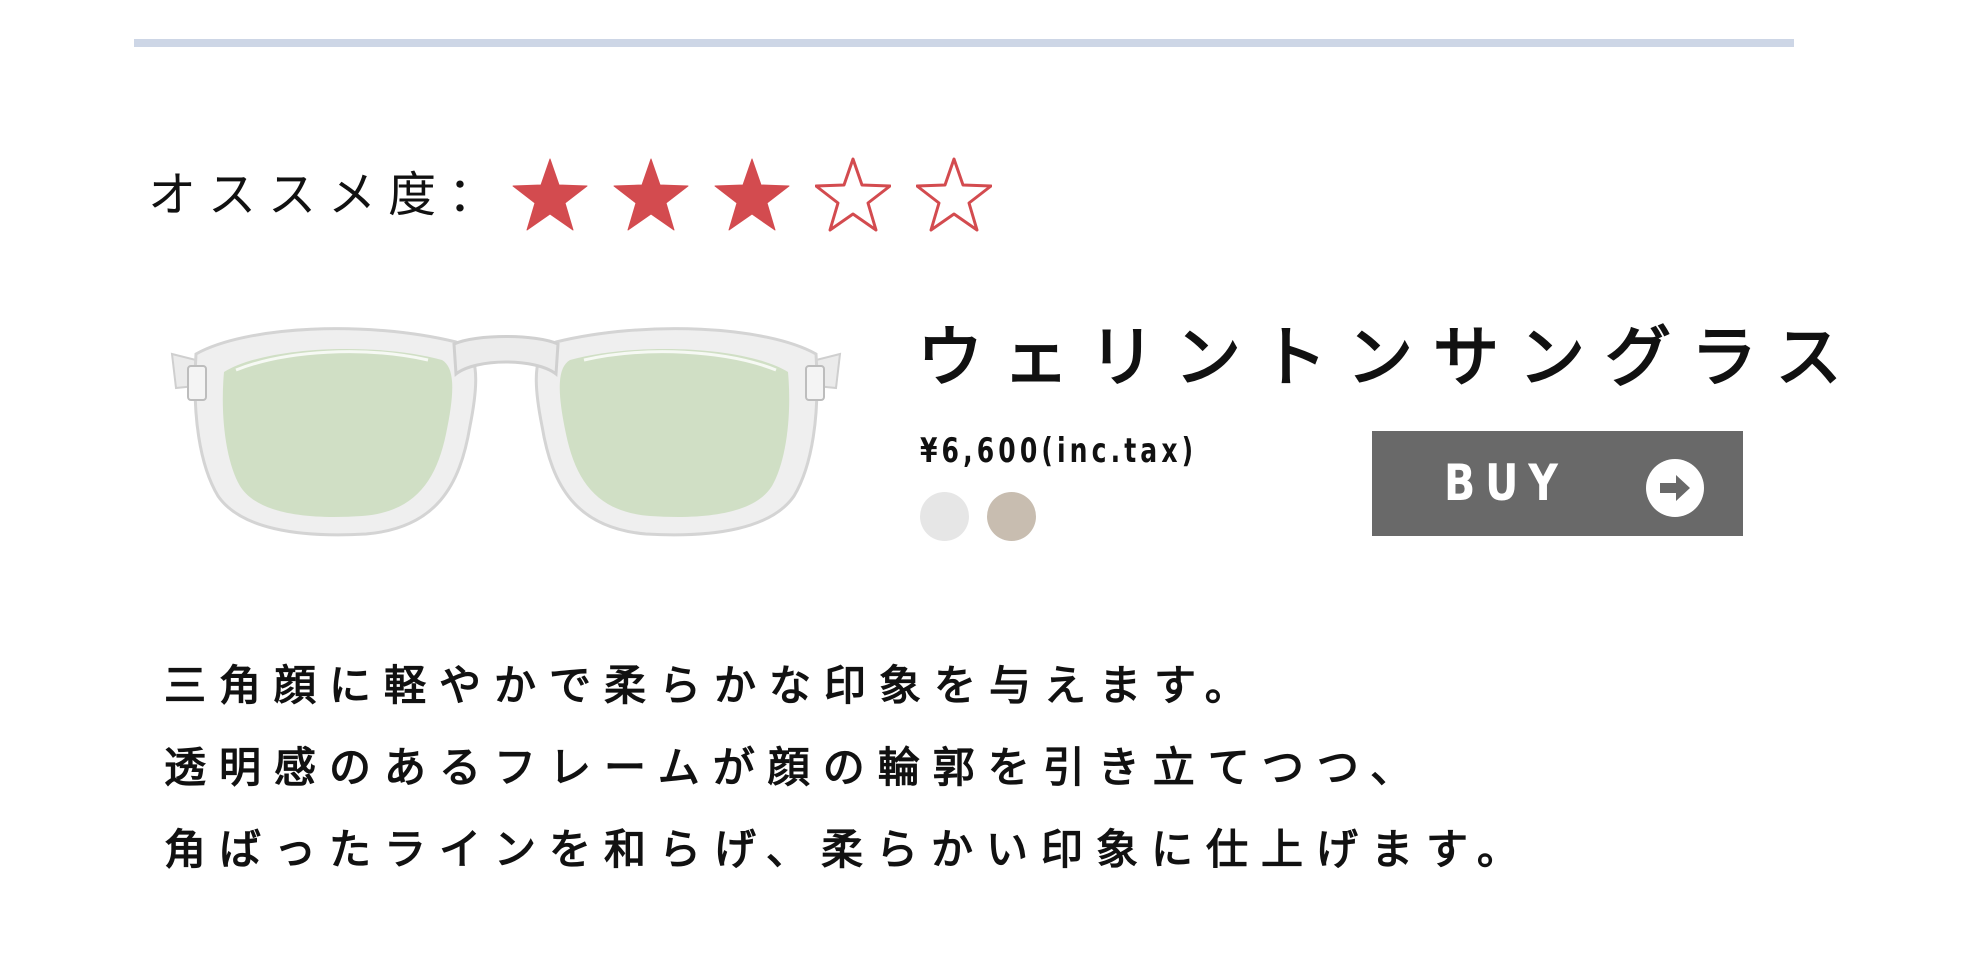  Describe the element at coordinates (1059, 451) in the screenshot. I see `product-price: ¥6,600(inc.tax)` at that location.